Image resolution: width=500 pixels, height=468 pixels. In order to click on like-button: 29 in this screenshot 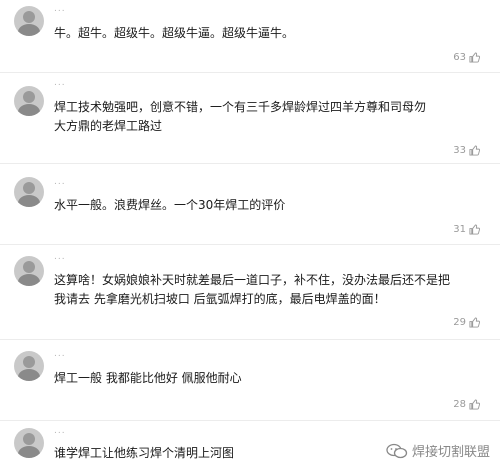, I will do `click(466, 322)`.